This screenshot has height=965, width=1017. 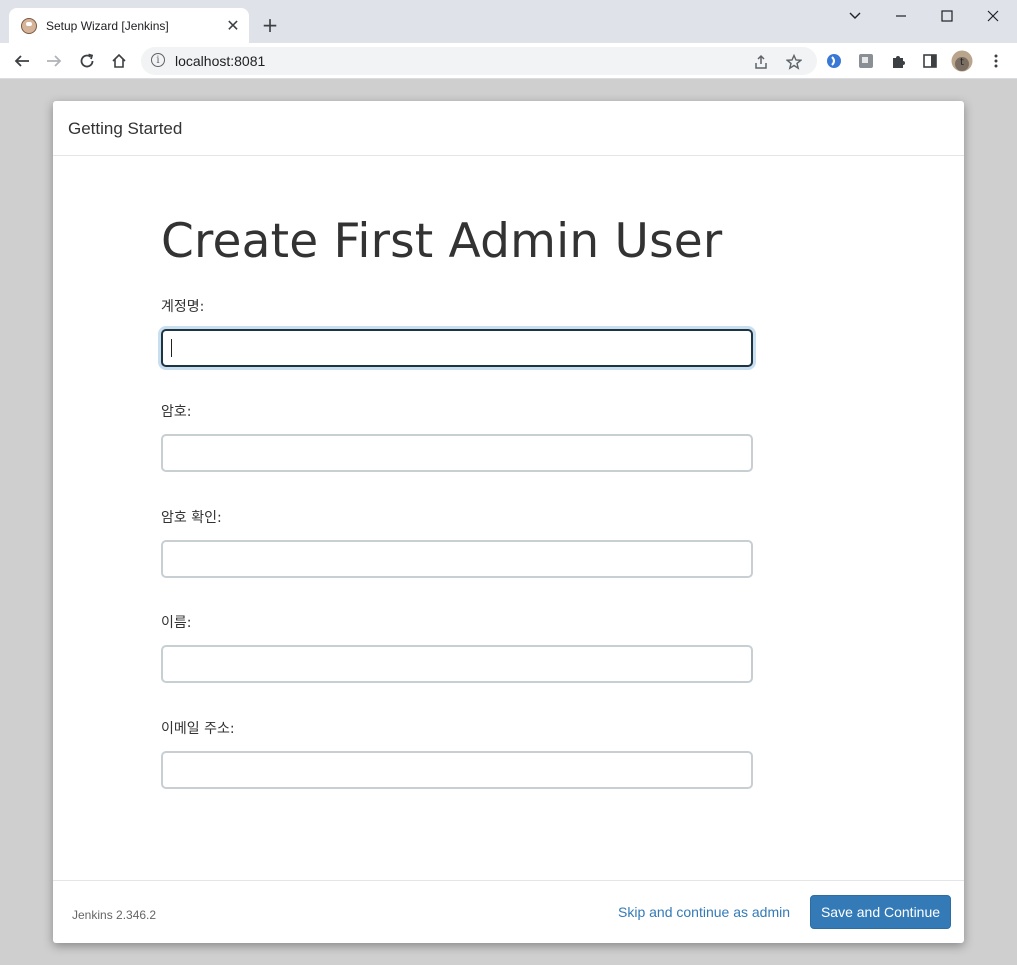 What do you see at coordinates (930, 61) in the screenshot?
I see `side-panel-icon` at bounding box center [930, 61].